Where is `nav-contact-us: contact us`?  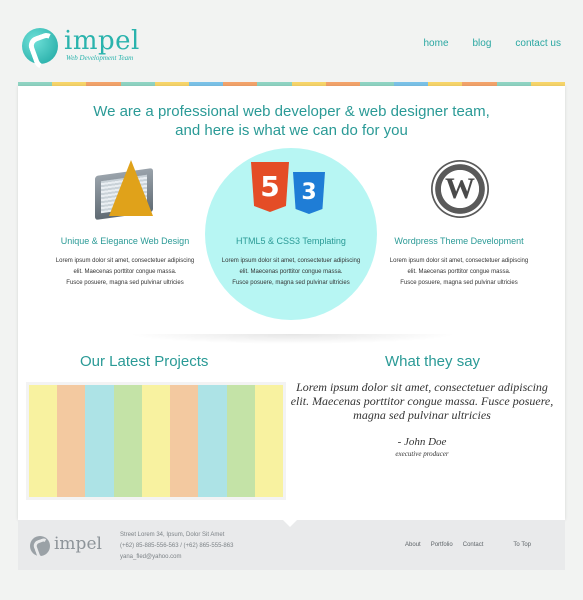
nav-contact-us: contact us is located at coordinates (538, 43).